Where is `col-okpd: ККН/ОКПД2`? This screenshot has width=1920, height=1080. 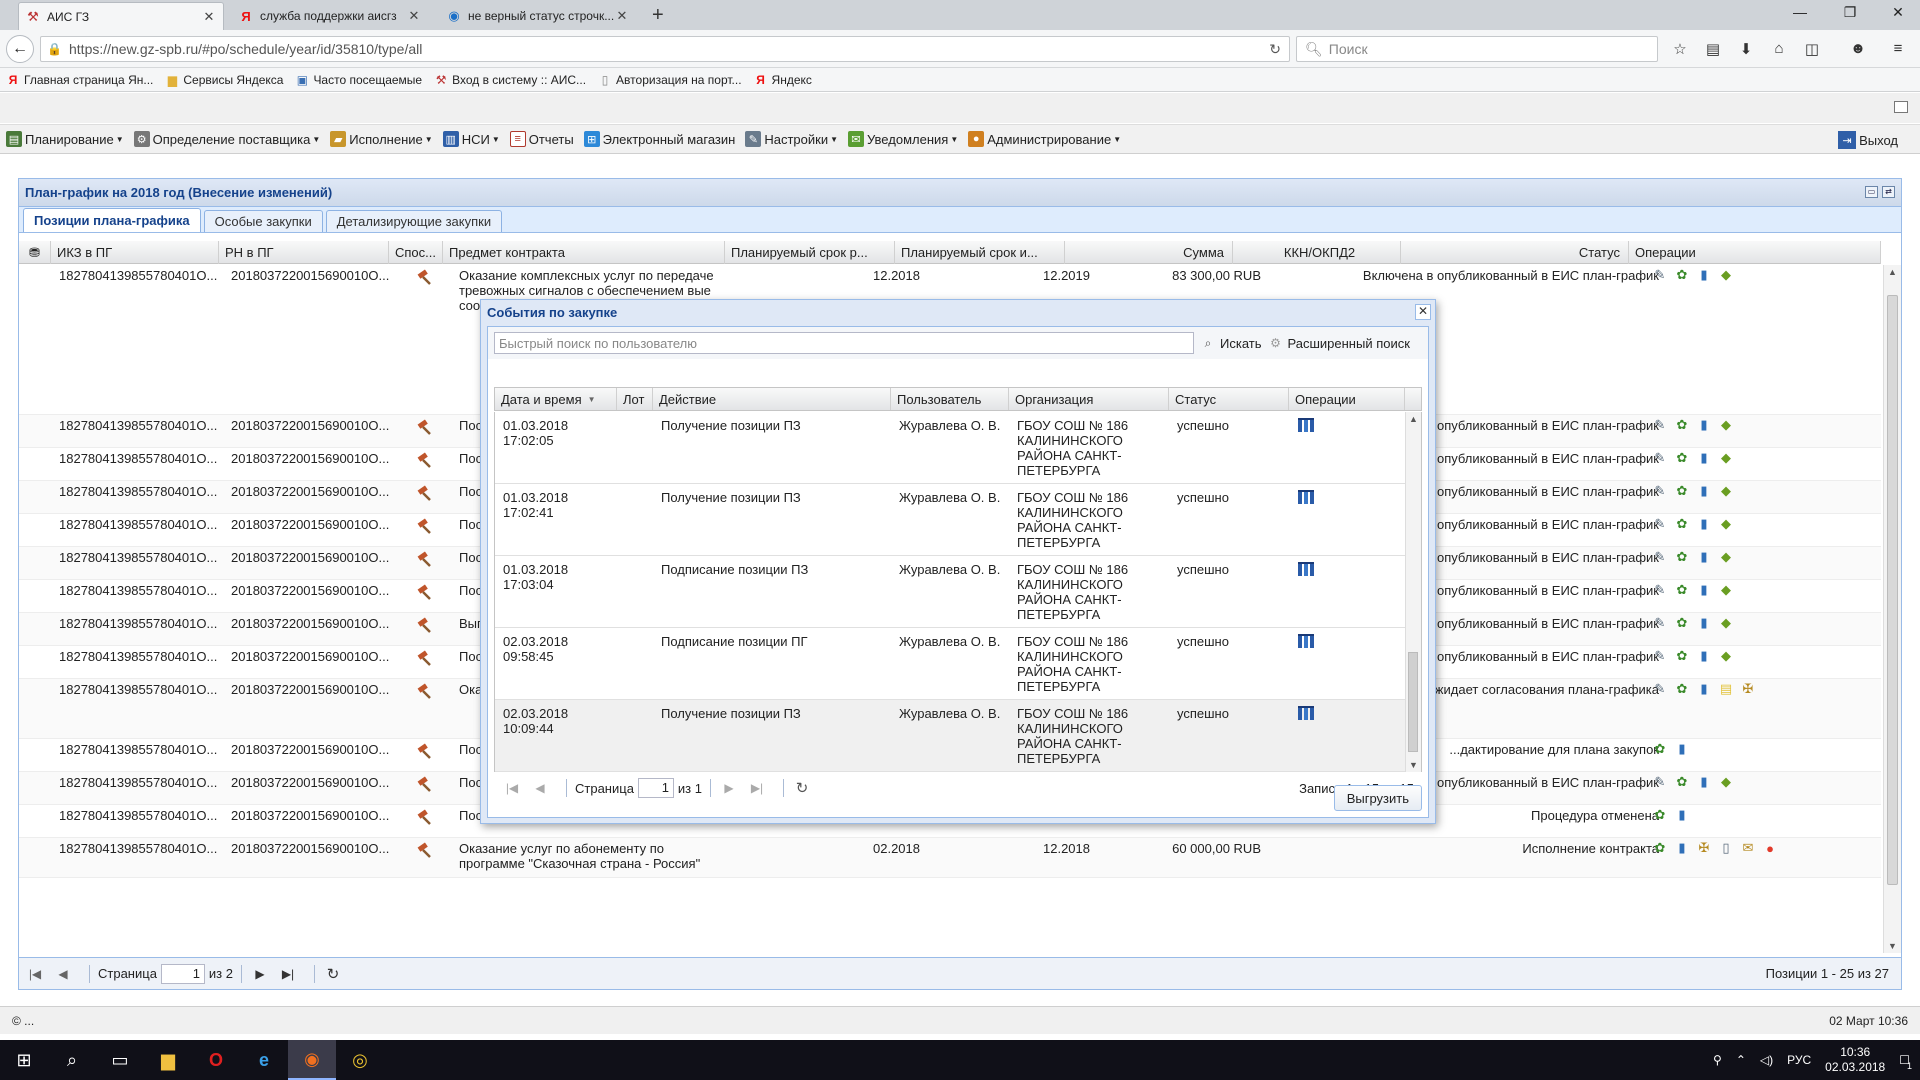 col-okpd: ККН/ОКПД2 is located at coordinates (1317, 252).